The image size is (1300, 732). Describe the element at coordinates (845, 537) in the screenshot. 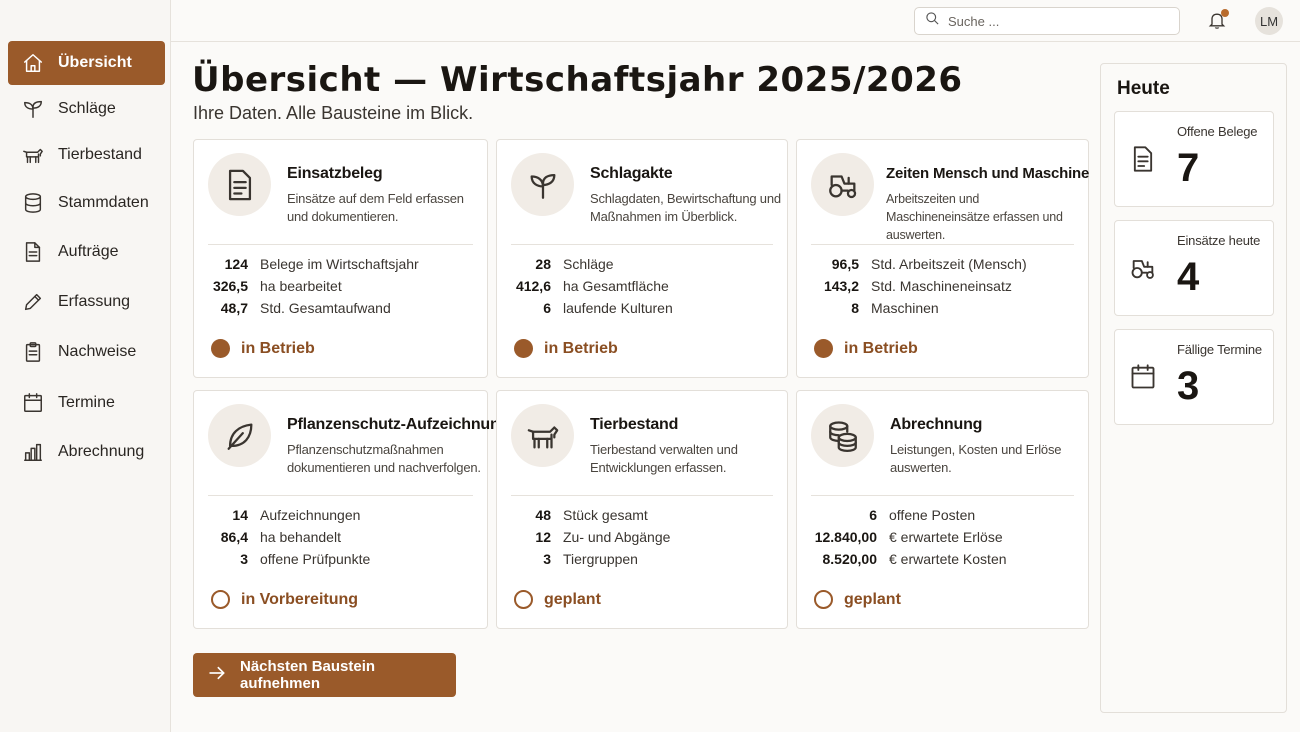

I see `stat-value: 12.840,00` at that location.